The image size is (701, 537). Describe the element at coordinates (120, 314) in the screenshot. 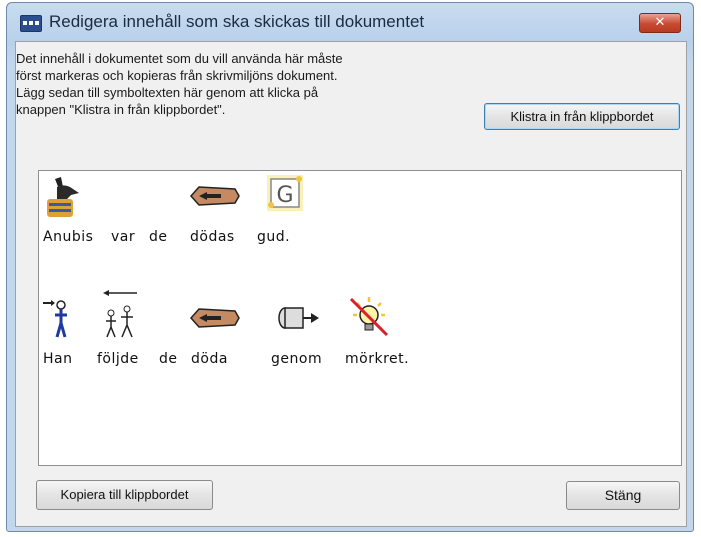

I see `follow-symbol-icon` at that location.